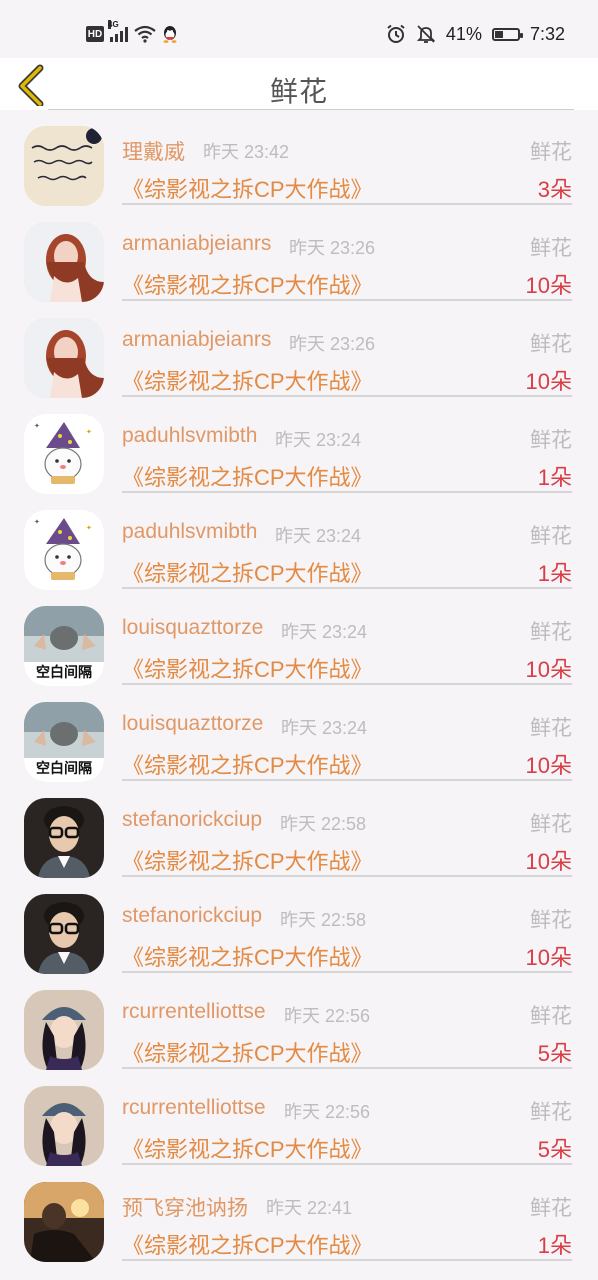 Image resolution: width=598 pixels, height=1280 pixels. I want to click on list-item: stefanorickciup 昨天 22:58 鲜花 《综影视之拆CP大作战》 10朵, so click(299, 926).